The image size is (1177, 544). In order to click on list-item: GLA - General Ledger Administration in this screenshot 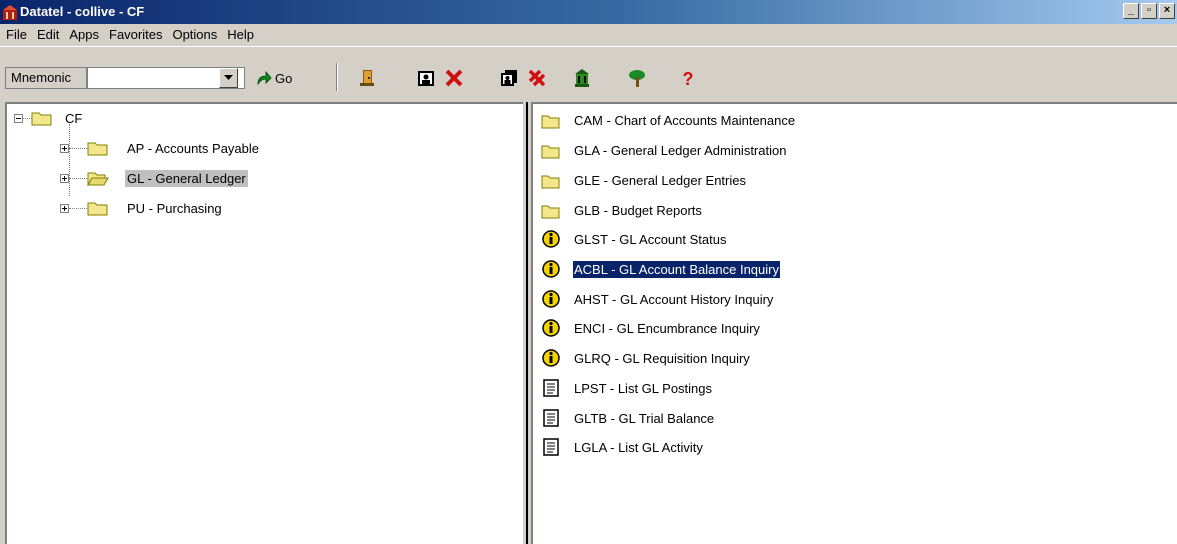, I will do `click(664, 150)`.